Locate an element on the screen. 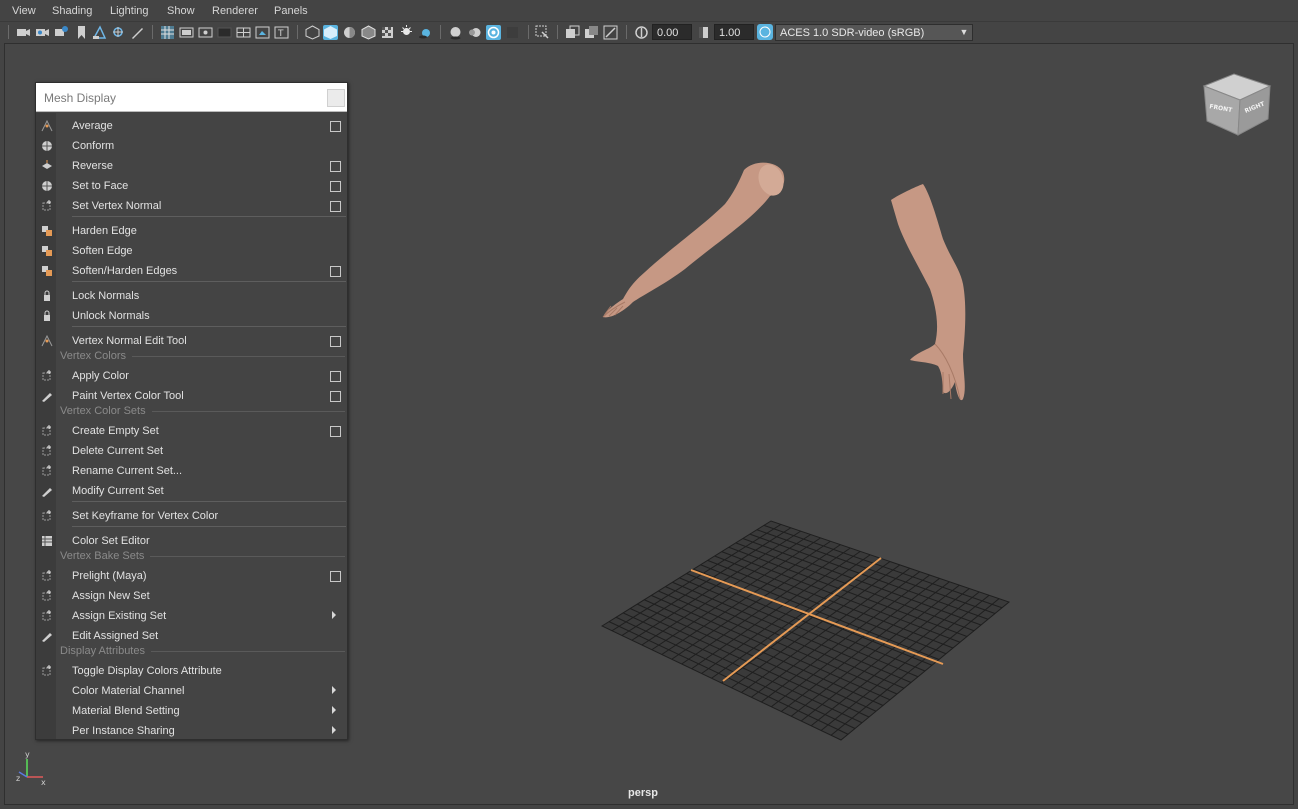  menu-item-label: Vertex Normal Edit Tool is located at coordinates (129, 341).